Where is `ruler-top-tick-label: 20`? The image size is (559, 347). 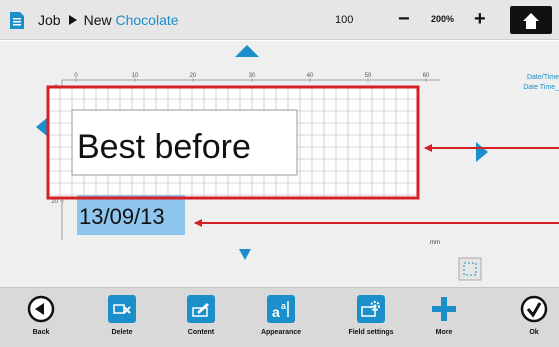 ruler-top-tick-label: 20 is located at coordinates (193, 76).